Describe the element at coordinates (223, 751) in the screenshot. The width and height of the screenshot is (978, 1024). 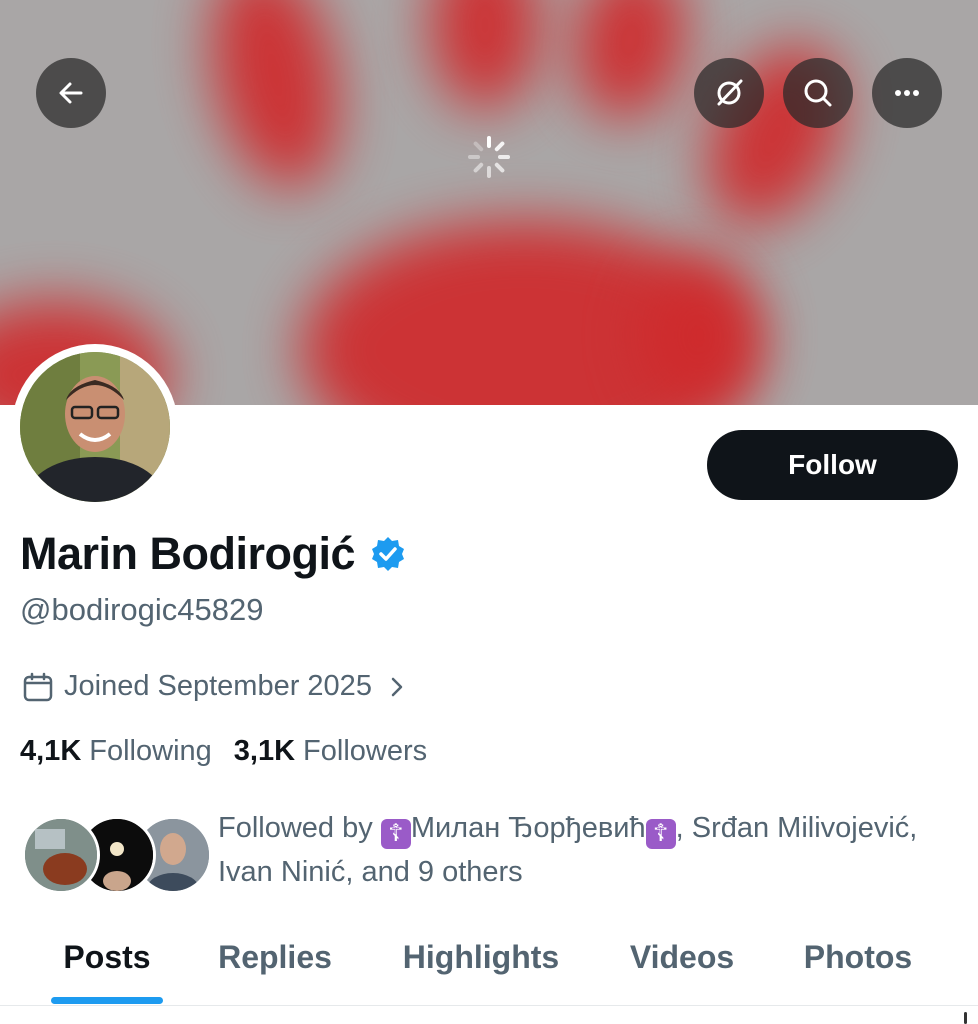
I see `profile-stats: 4,1K Following 3,1K Followers` at that location.